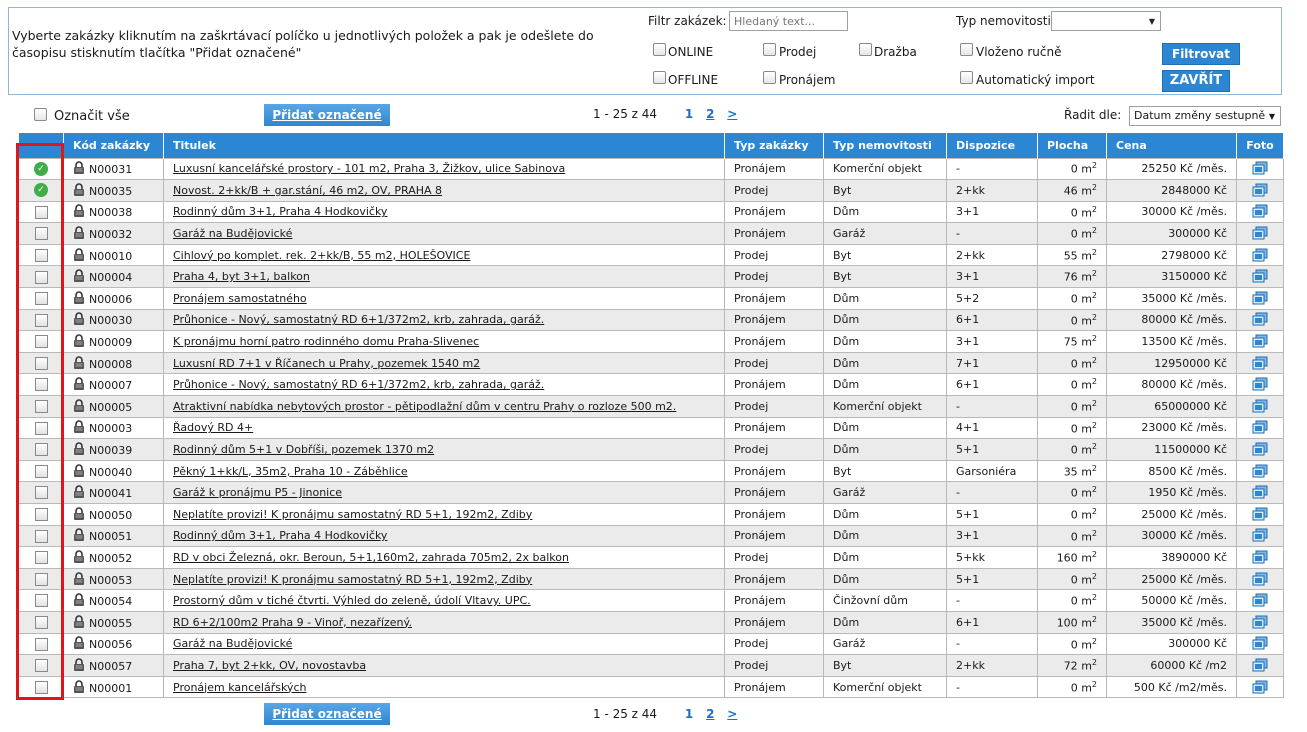 The image size is (1307, 732). What do you see at coordinates (1196, 81) in the screenshot?
I see `close-button: ZAVŘÍT` at bounding box center [1196, 81].